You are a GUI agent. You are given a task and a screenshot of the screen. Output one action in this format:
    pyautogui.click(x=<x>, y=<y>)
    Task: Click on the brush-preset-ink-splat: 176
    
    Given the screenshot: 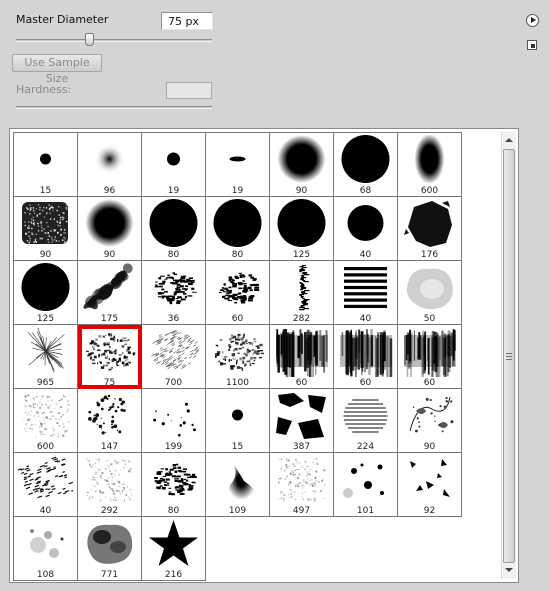 What is the action you would take?
    pyautogui.click(x=430, y=229)
    